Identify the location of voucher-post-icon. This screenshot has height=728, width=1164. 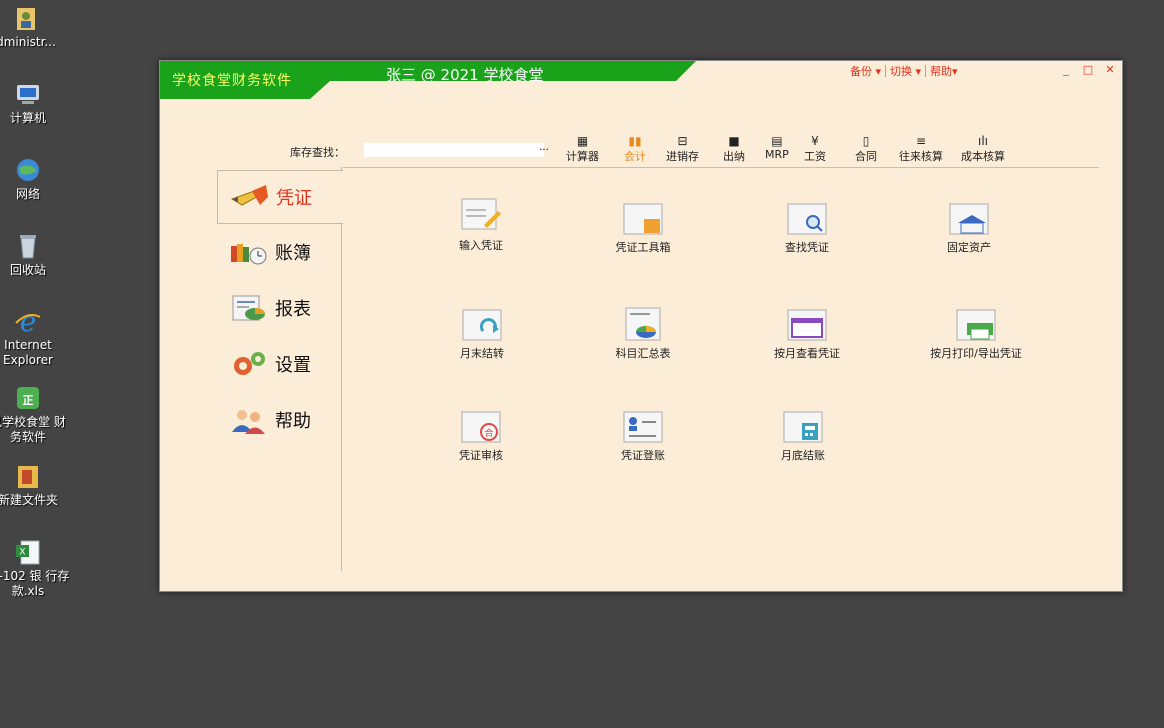
(643, 427).